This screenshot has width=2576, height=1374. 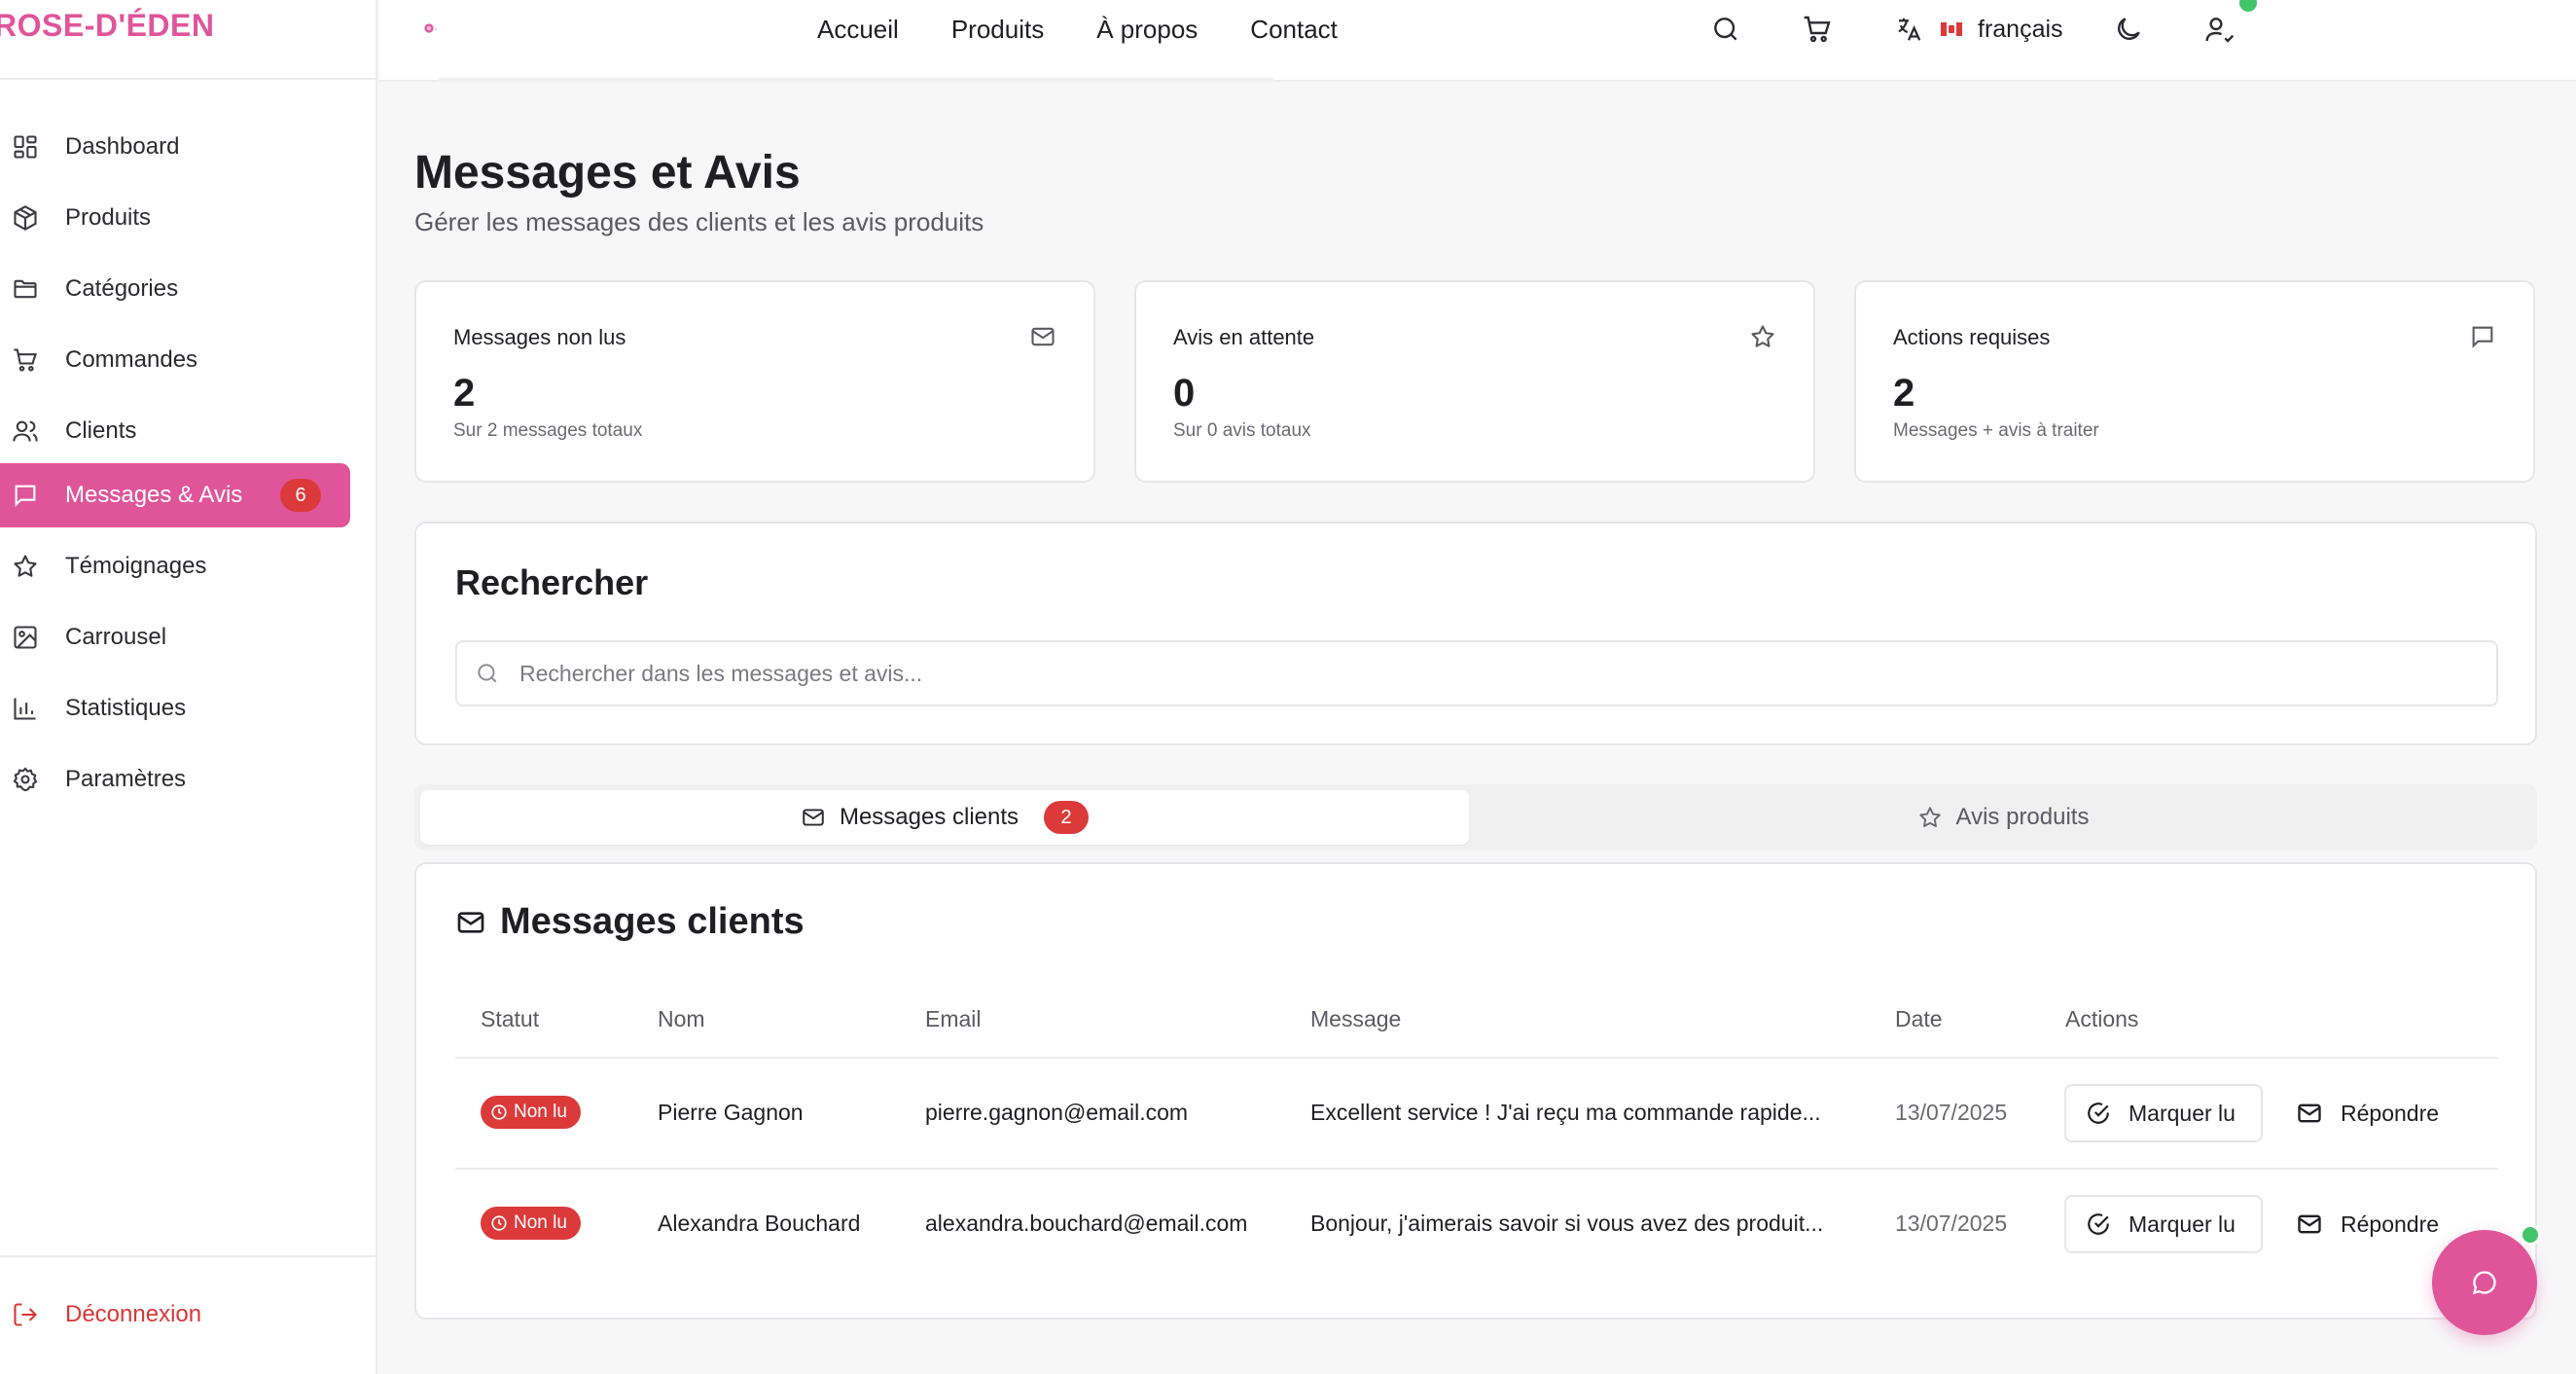 What do you see at coordinates (1242, 431) in the screenshot?
I see `stat-subtext: Sur 0 avis totaux` at bounding box center [1242, 431].